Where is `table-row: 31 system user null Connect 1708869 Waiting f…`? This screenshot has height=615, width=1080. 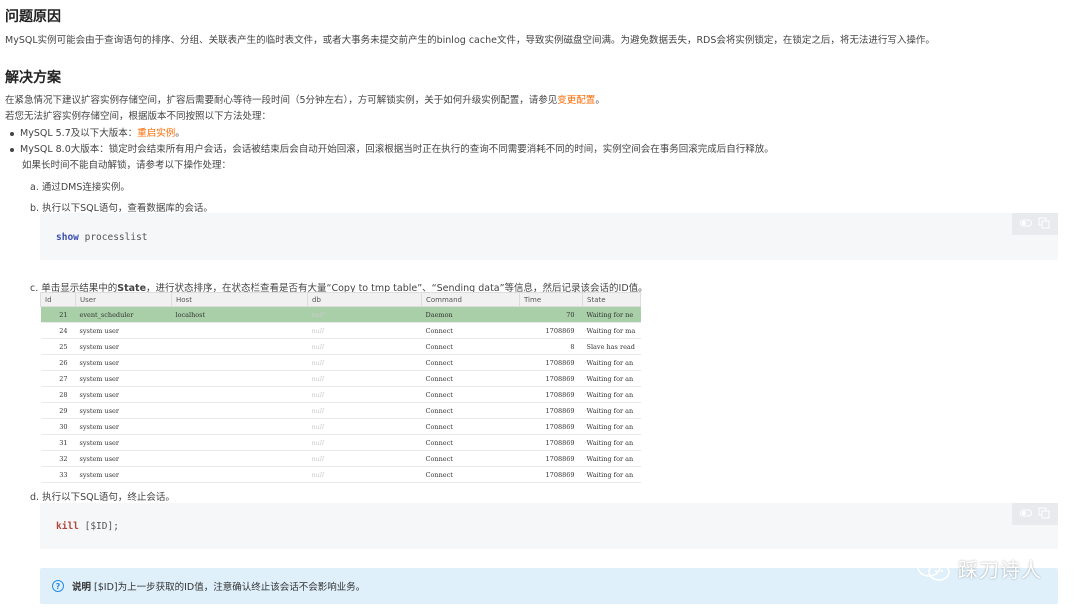
table-row: 31 system user null Connect 1708869 Waiting f… is located at coordinates (340, 442).